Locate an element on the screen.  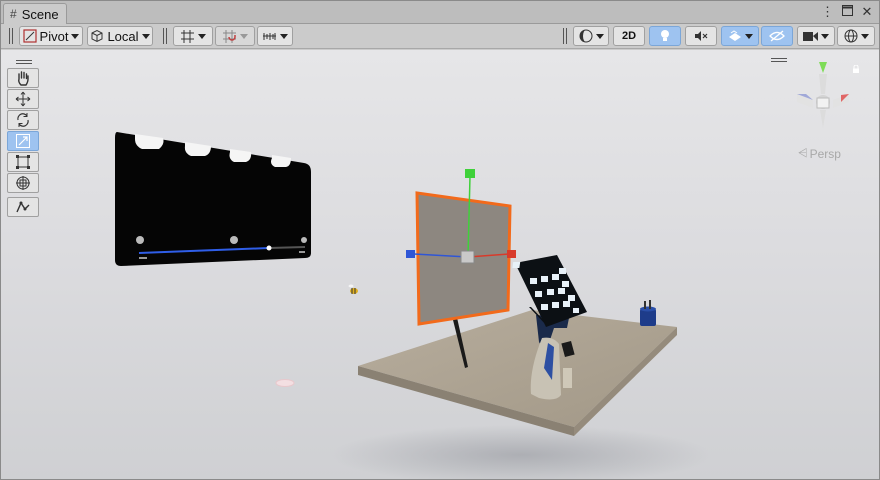
increment-snap-button is located at coordinates (235, 36).